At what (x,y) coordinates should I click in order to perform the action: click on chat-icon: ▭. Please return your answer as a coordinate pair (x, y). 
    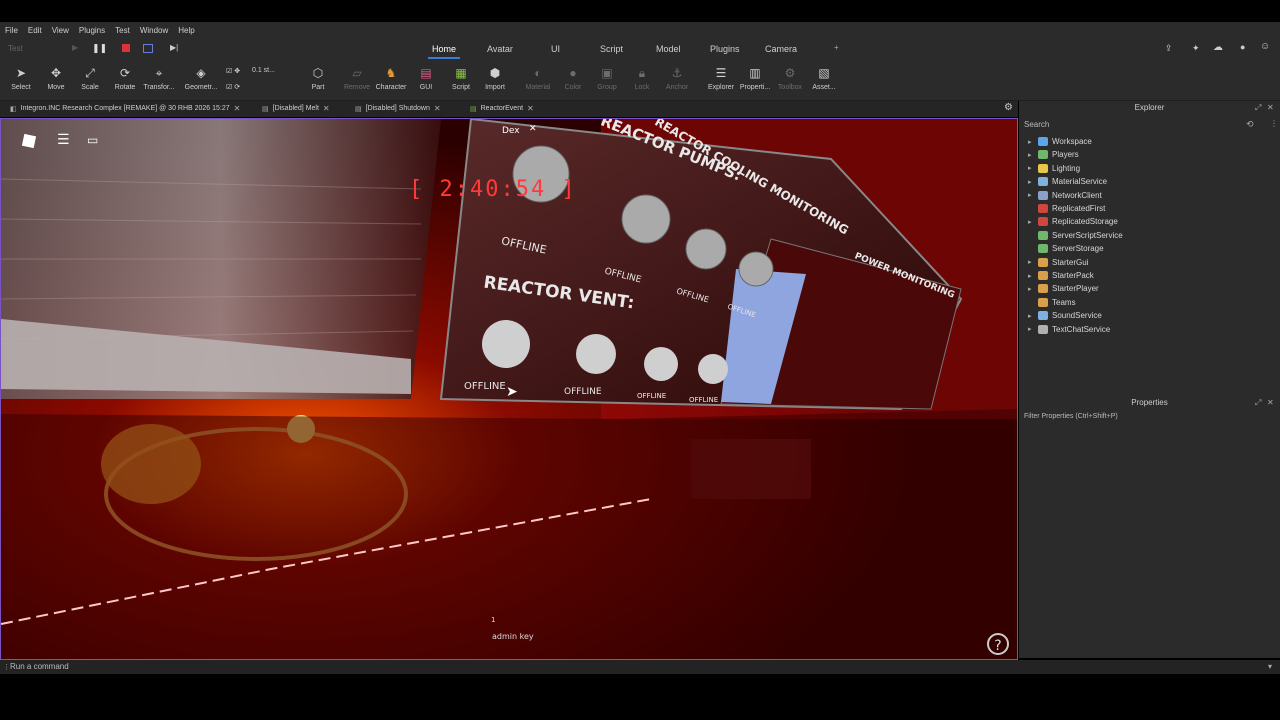
    Looking at the image, I should click on (92, 140).